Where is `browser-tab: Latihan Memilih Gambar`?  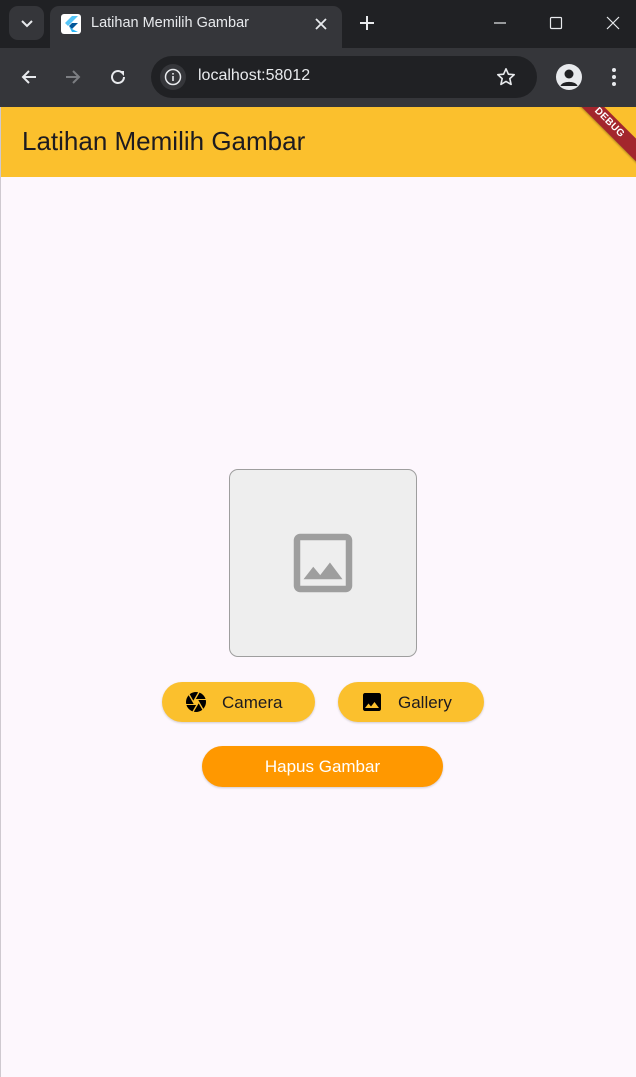
browser-tab: Latihan Memilih Gambar is located at coordinates (196, 27).